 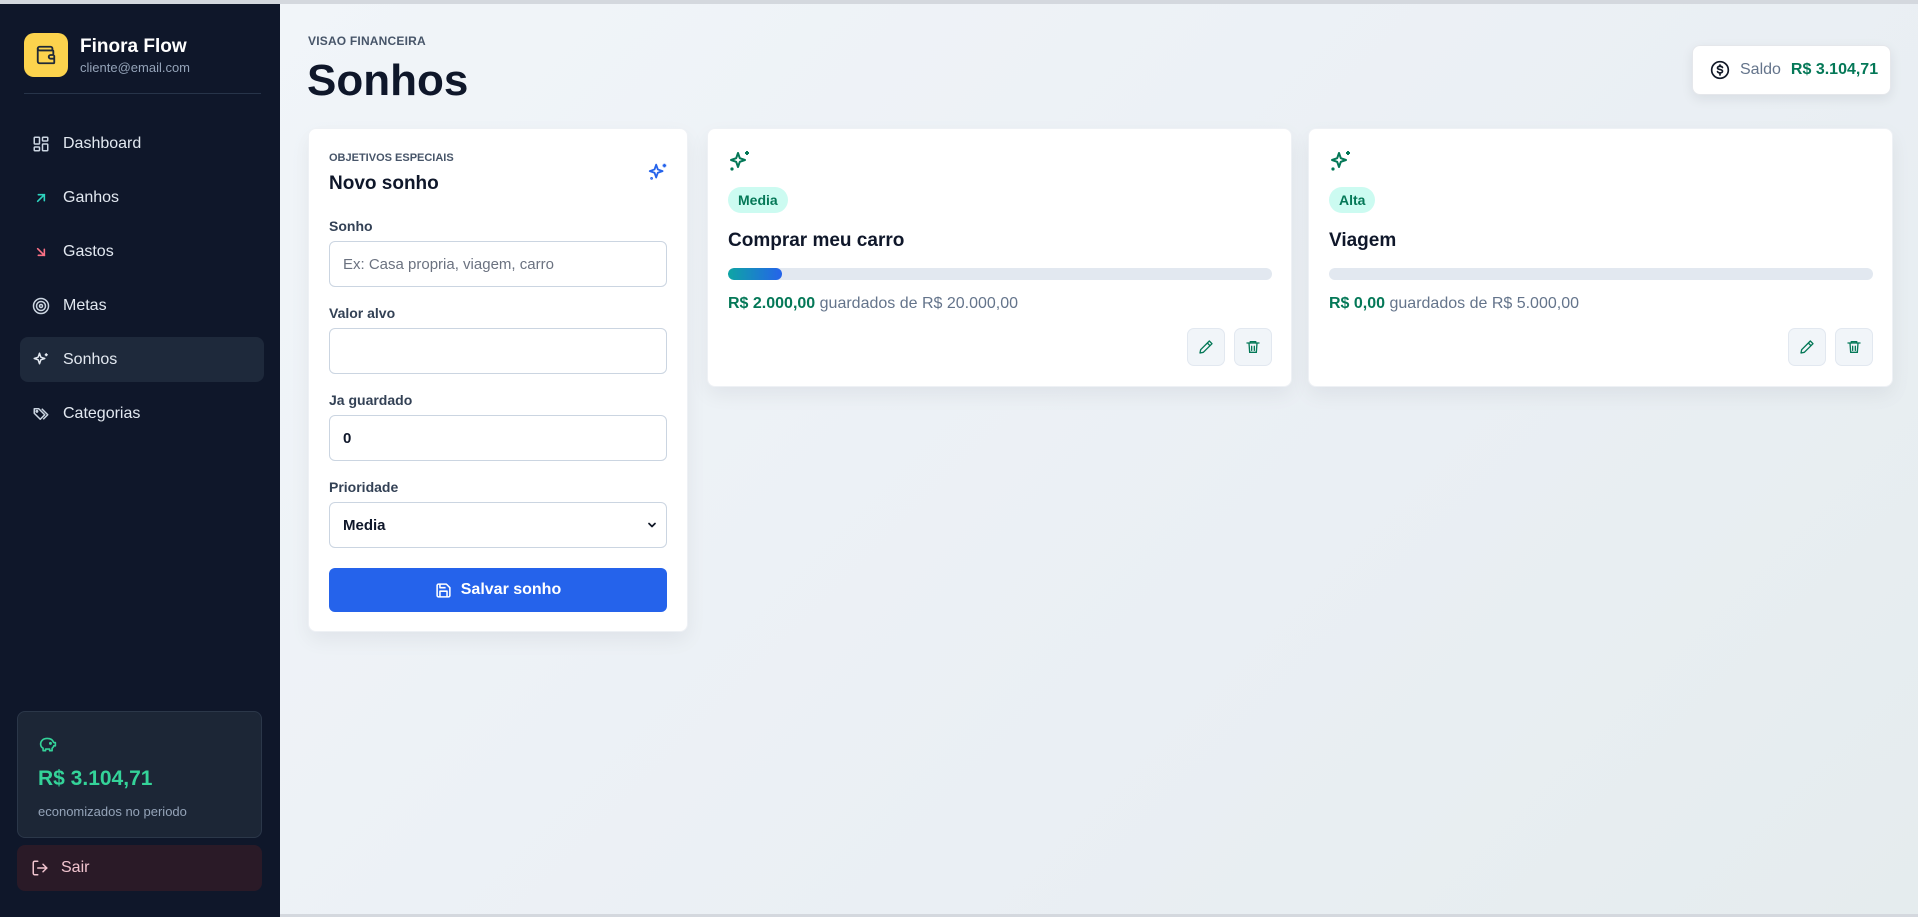 What do you see at coordinates (772, 303) in the screenshot?
I see `saved-amount: R$ 2.000,00` at bounding box center [772, 303].